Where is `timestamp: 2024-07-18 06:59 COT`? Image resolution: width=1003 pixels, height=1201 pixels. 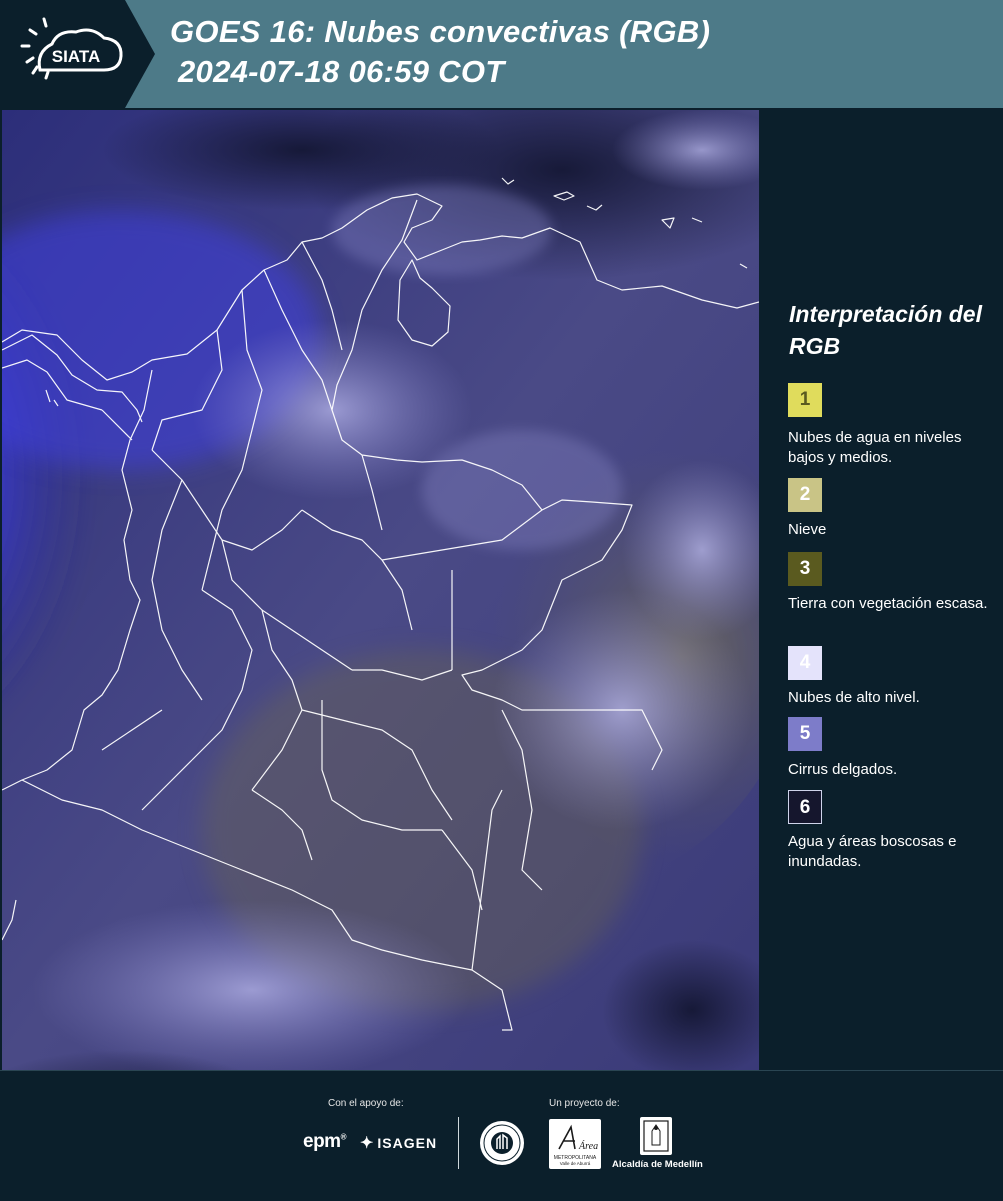
timestamp: 2024-07-18 06:59 COT is located at coordinates (341, 71).